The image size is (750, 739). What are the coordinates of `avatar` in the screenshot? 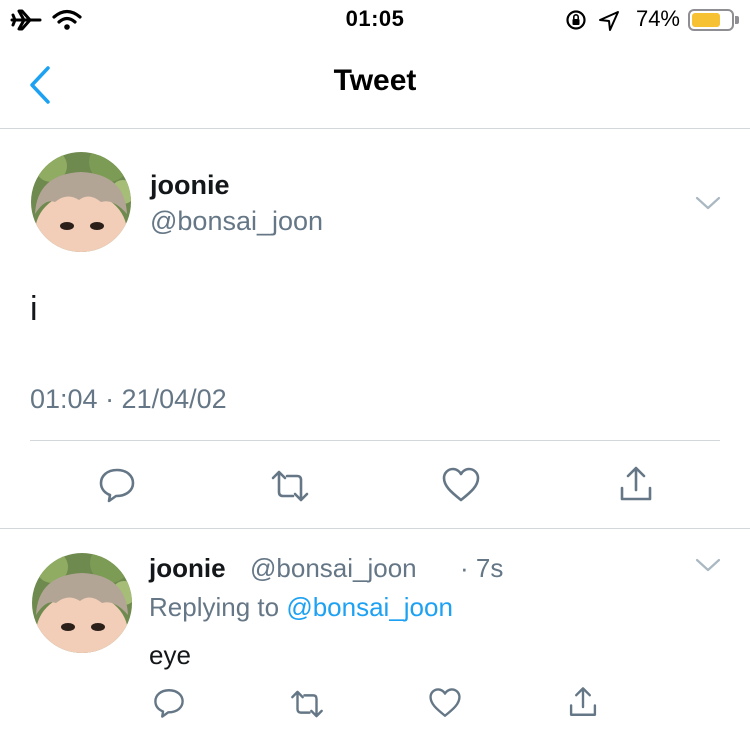 It's located at (81, 202).